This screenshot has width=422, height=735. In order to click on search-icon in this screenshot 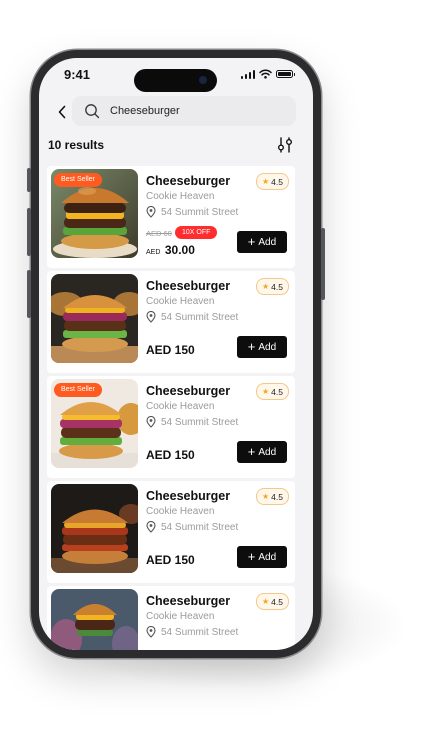, I will do `click(92, 111)`.